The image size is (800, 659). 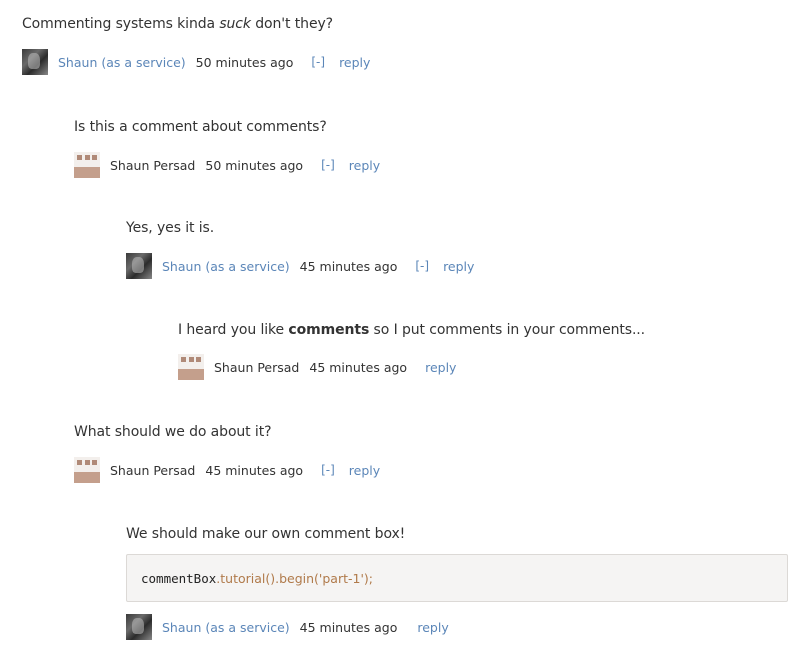 What do you see at coordinates (235, 24) in the screenshot?
I see `comment-text-emphasis: suck` at bounding box center [235, 24].